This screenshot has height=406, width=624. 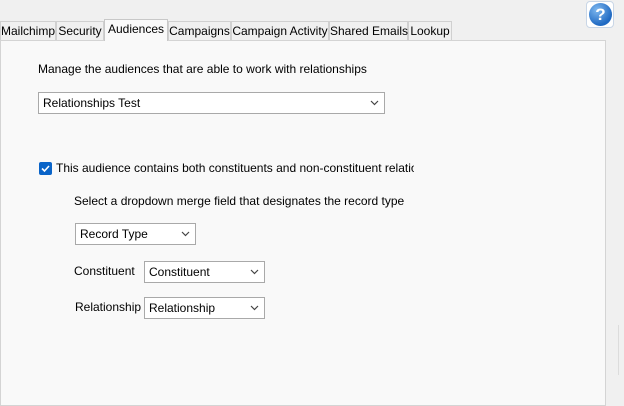 What do you see at coordinates (211, 103) in the screenshot?
I see `audience-dropdown: Relationships Test` at bounding box center [211, 103].